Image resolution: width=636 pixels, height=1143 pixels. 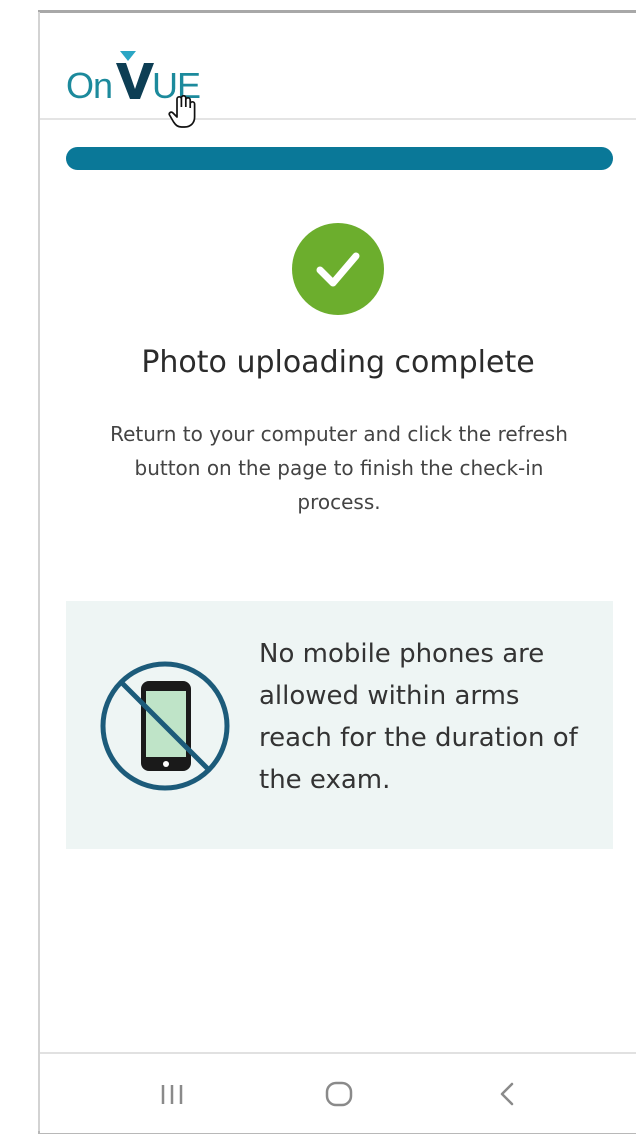 I want to click on progress-fill, so click(x=339, y=158).